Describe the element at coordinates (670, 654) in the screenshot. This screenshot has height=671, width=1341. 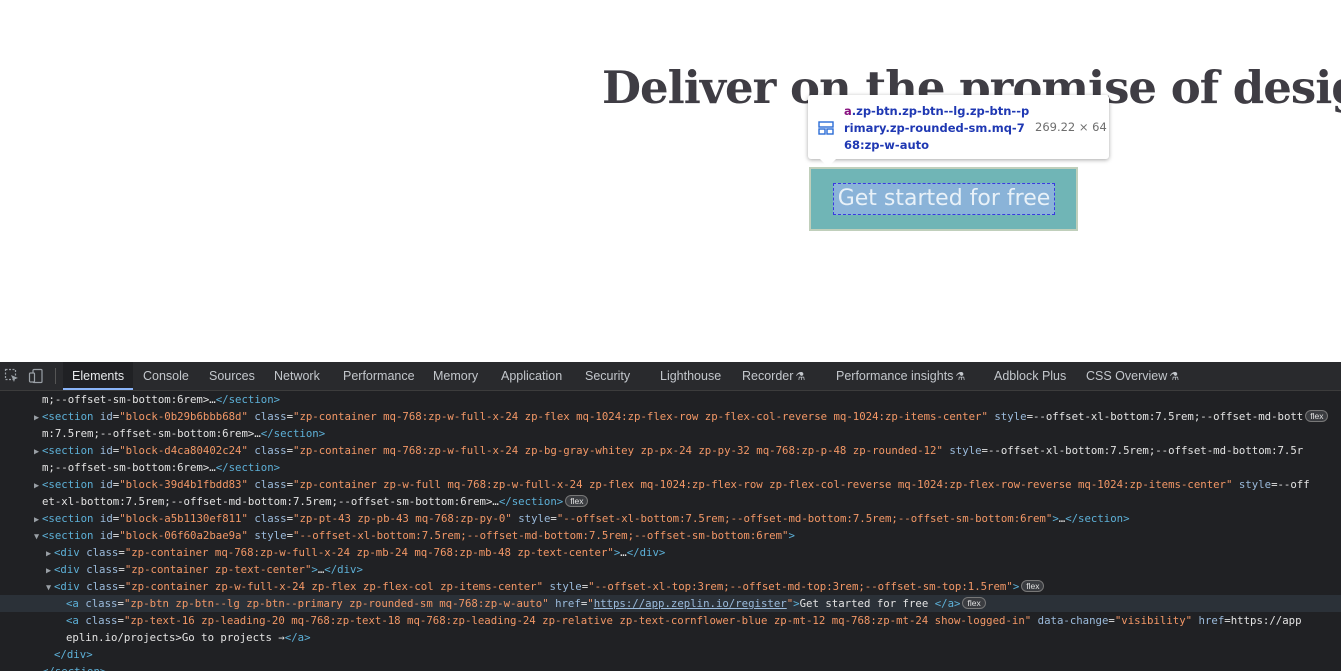
I see `dom-tree-row: </div>` at that location.